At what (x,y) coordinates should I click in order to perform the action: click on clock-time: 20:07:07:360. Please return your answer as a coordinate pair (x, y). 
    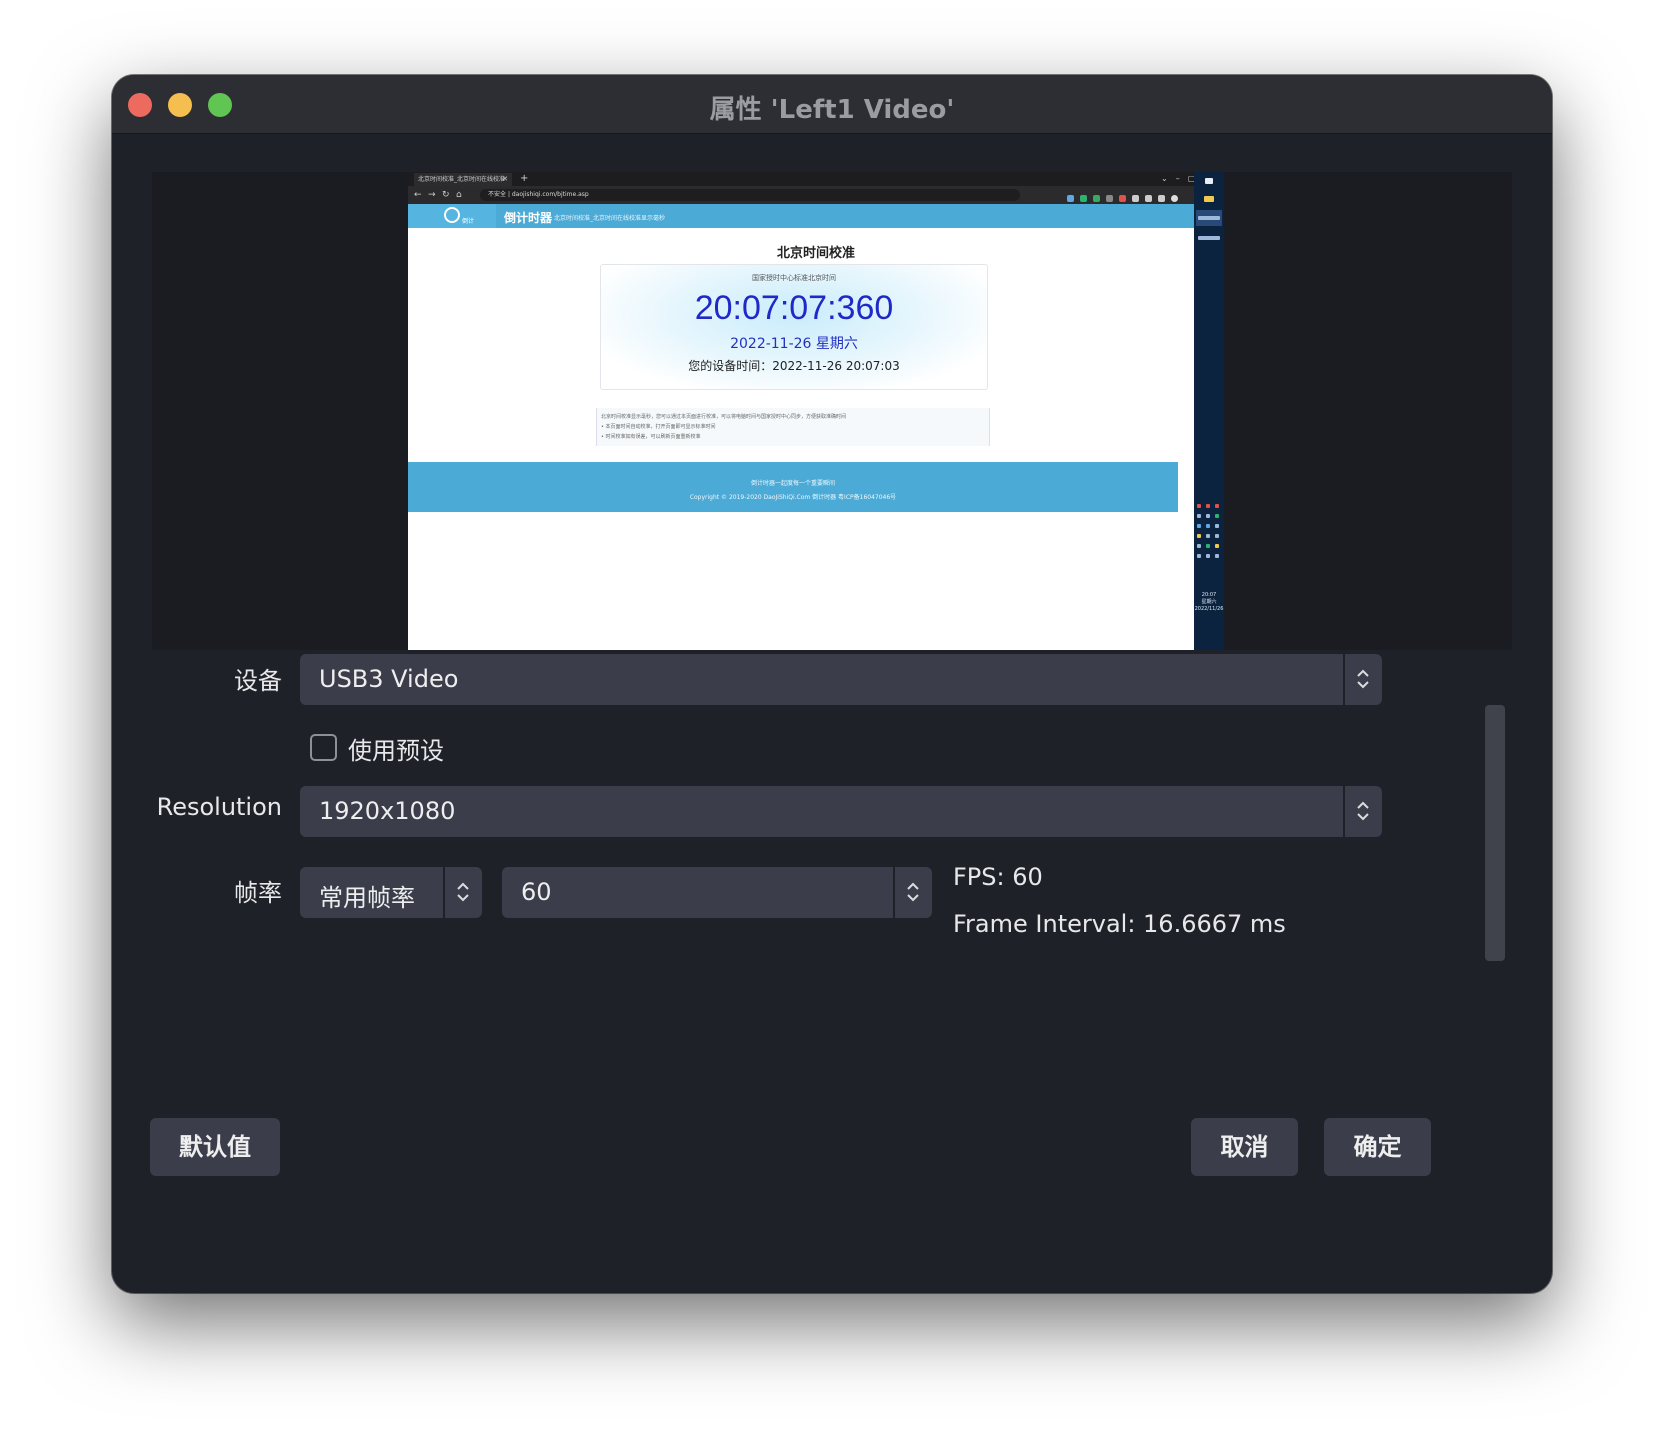
    Looking at the image, I should click on (794, 308).